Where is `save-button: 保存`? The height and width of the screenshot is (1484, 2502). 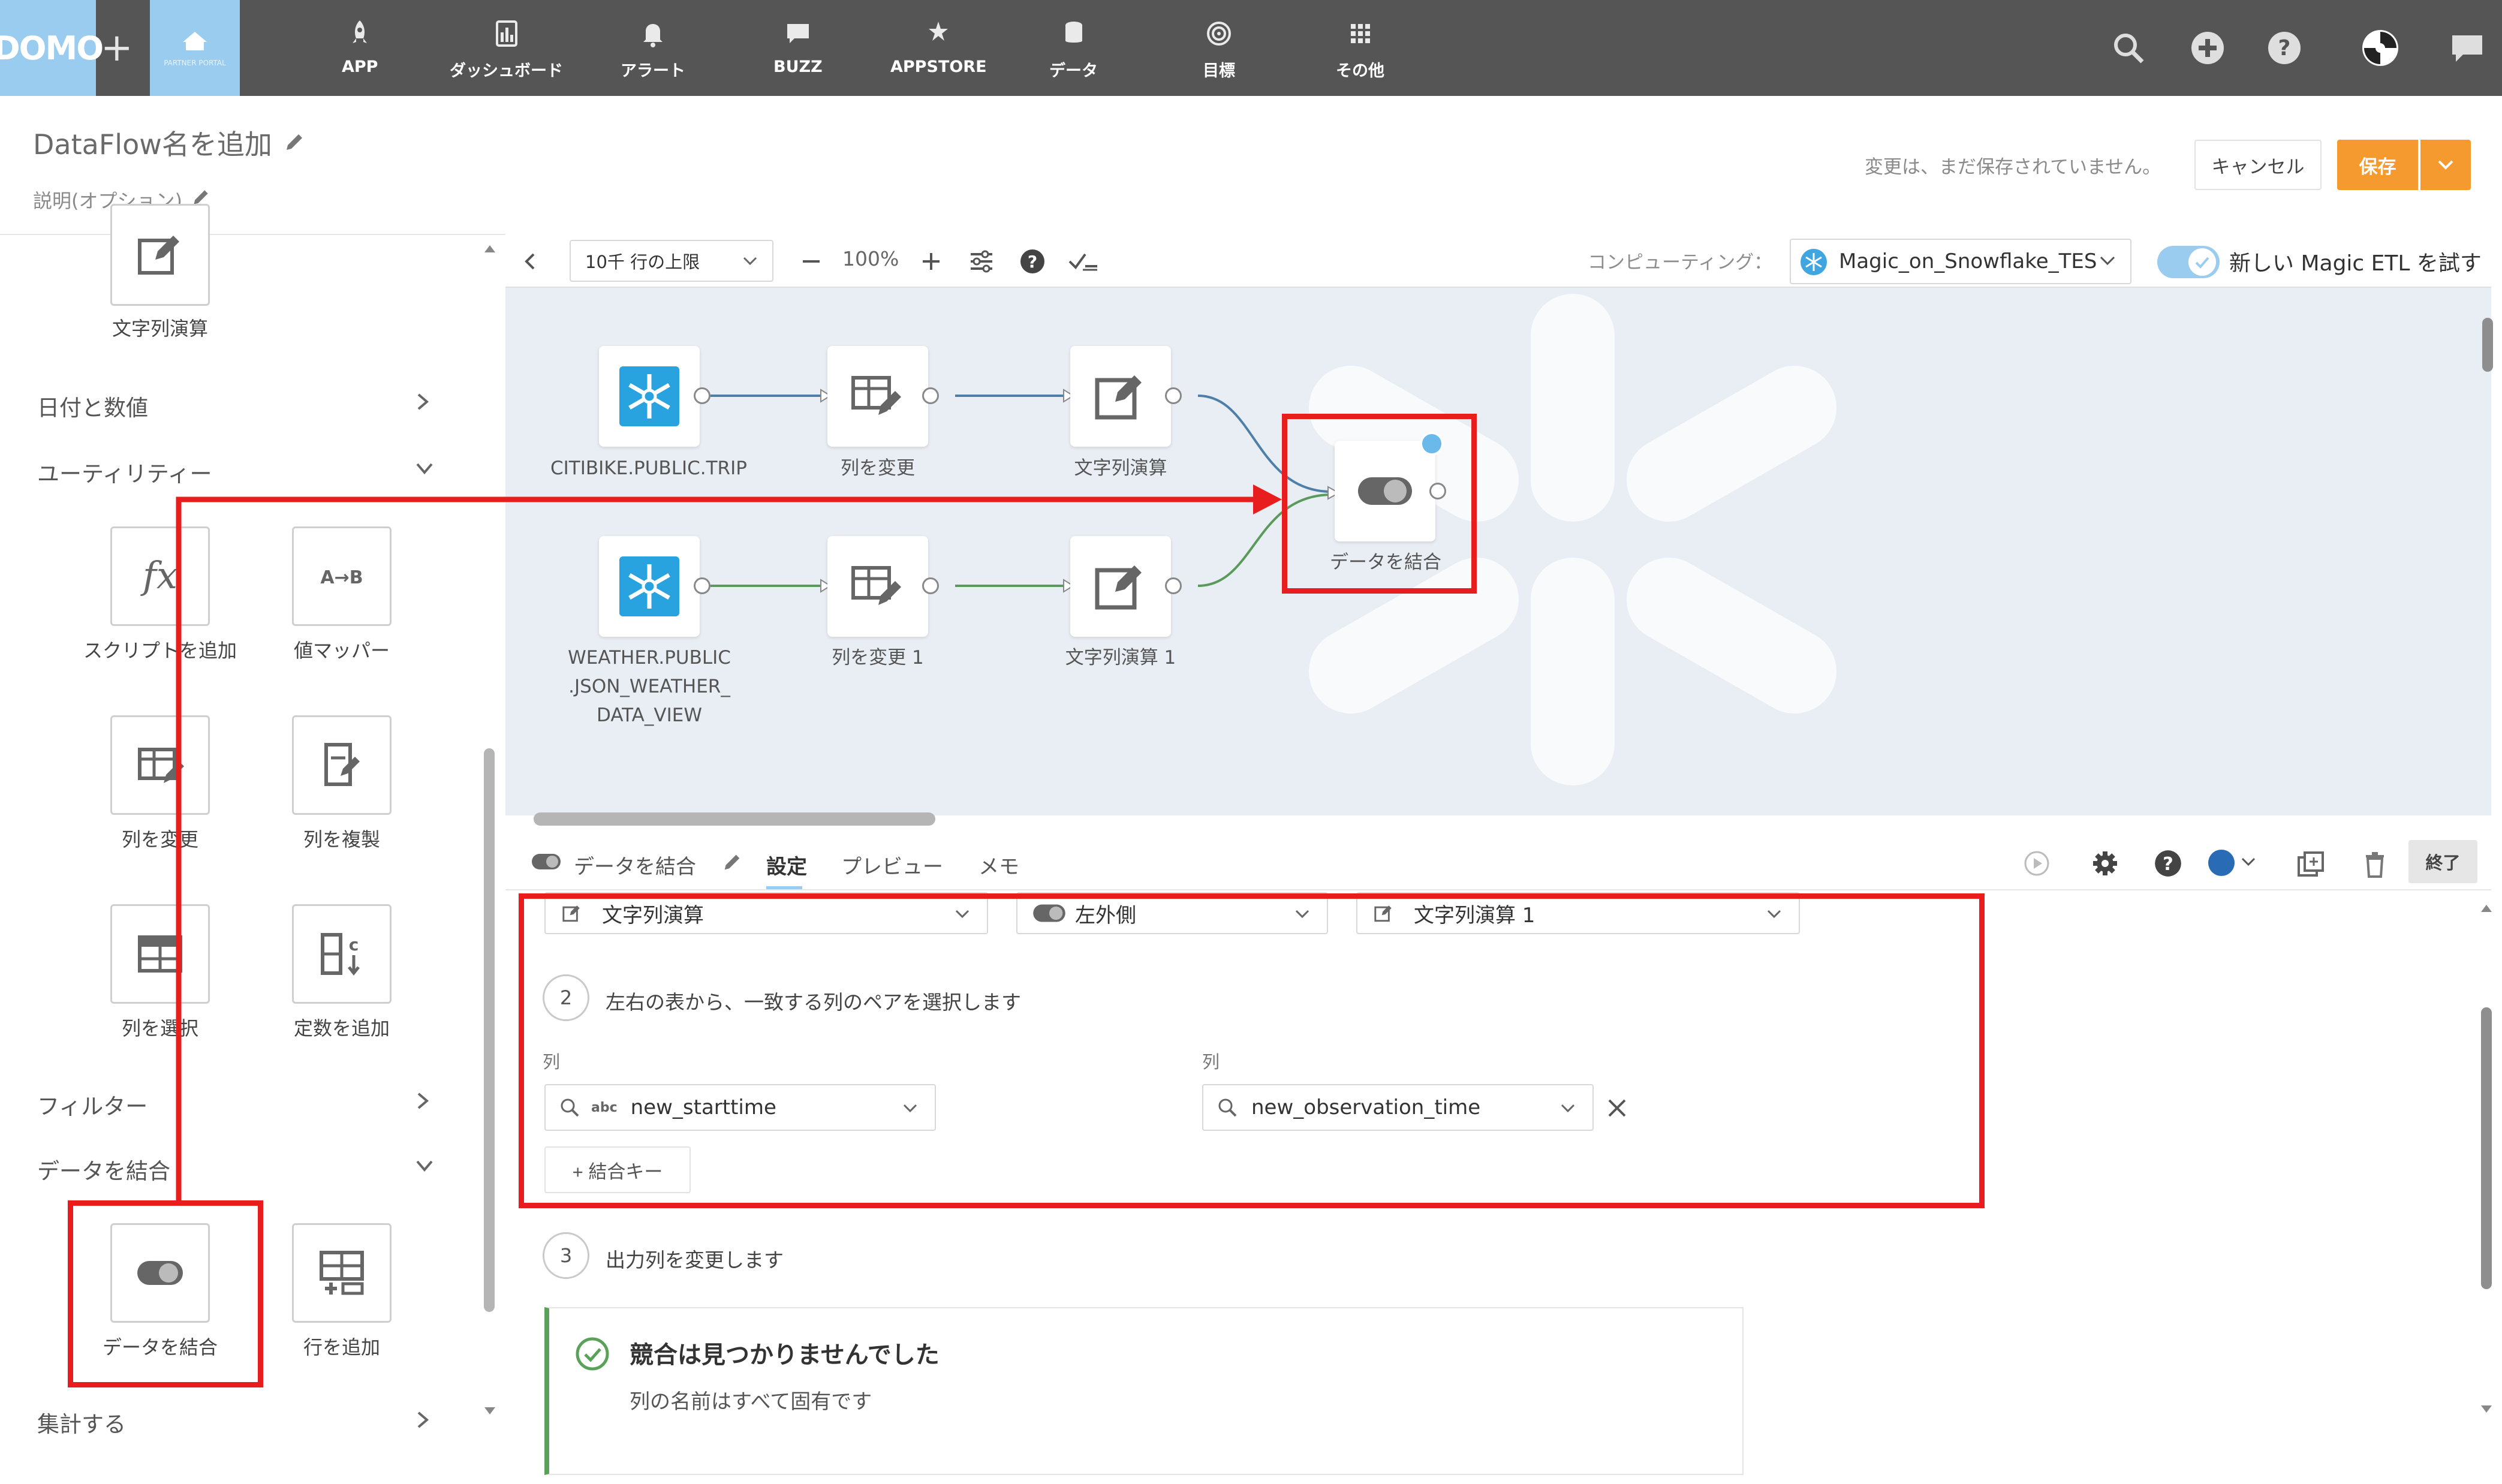 save-button: 保存 is located at coordinates (2377, 165).